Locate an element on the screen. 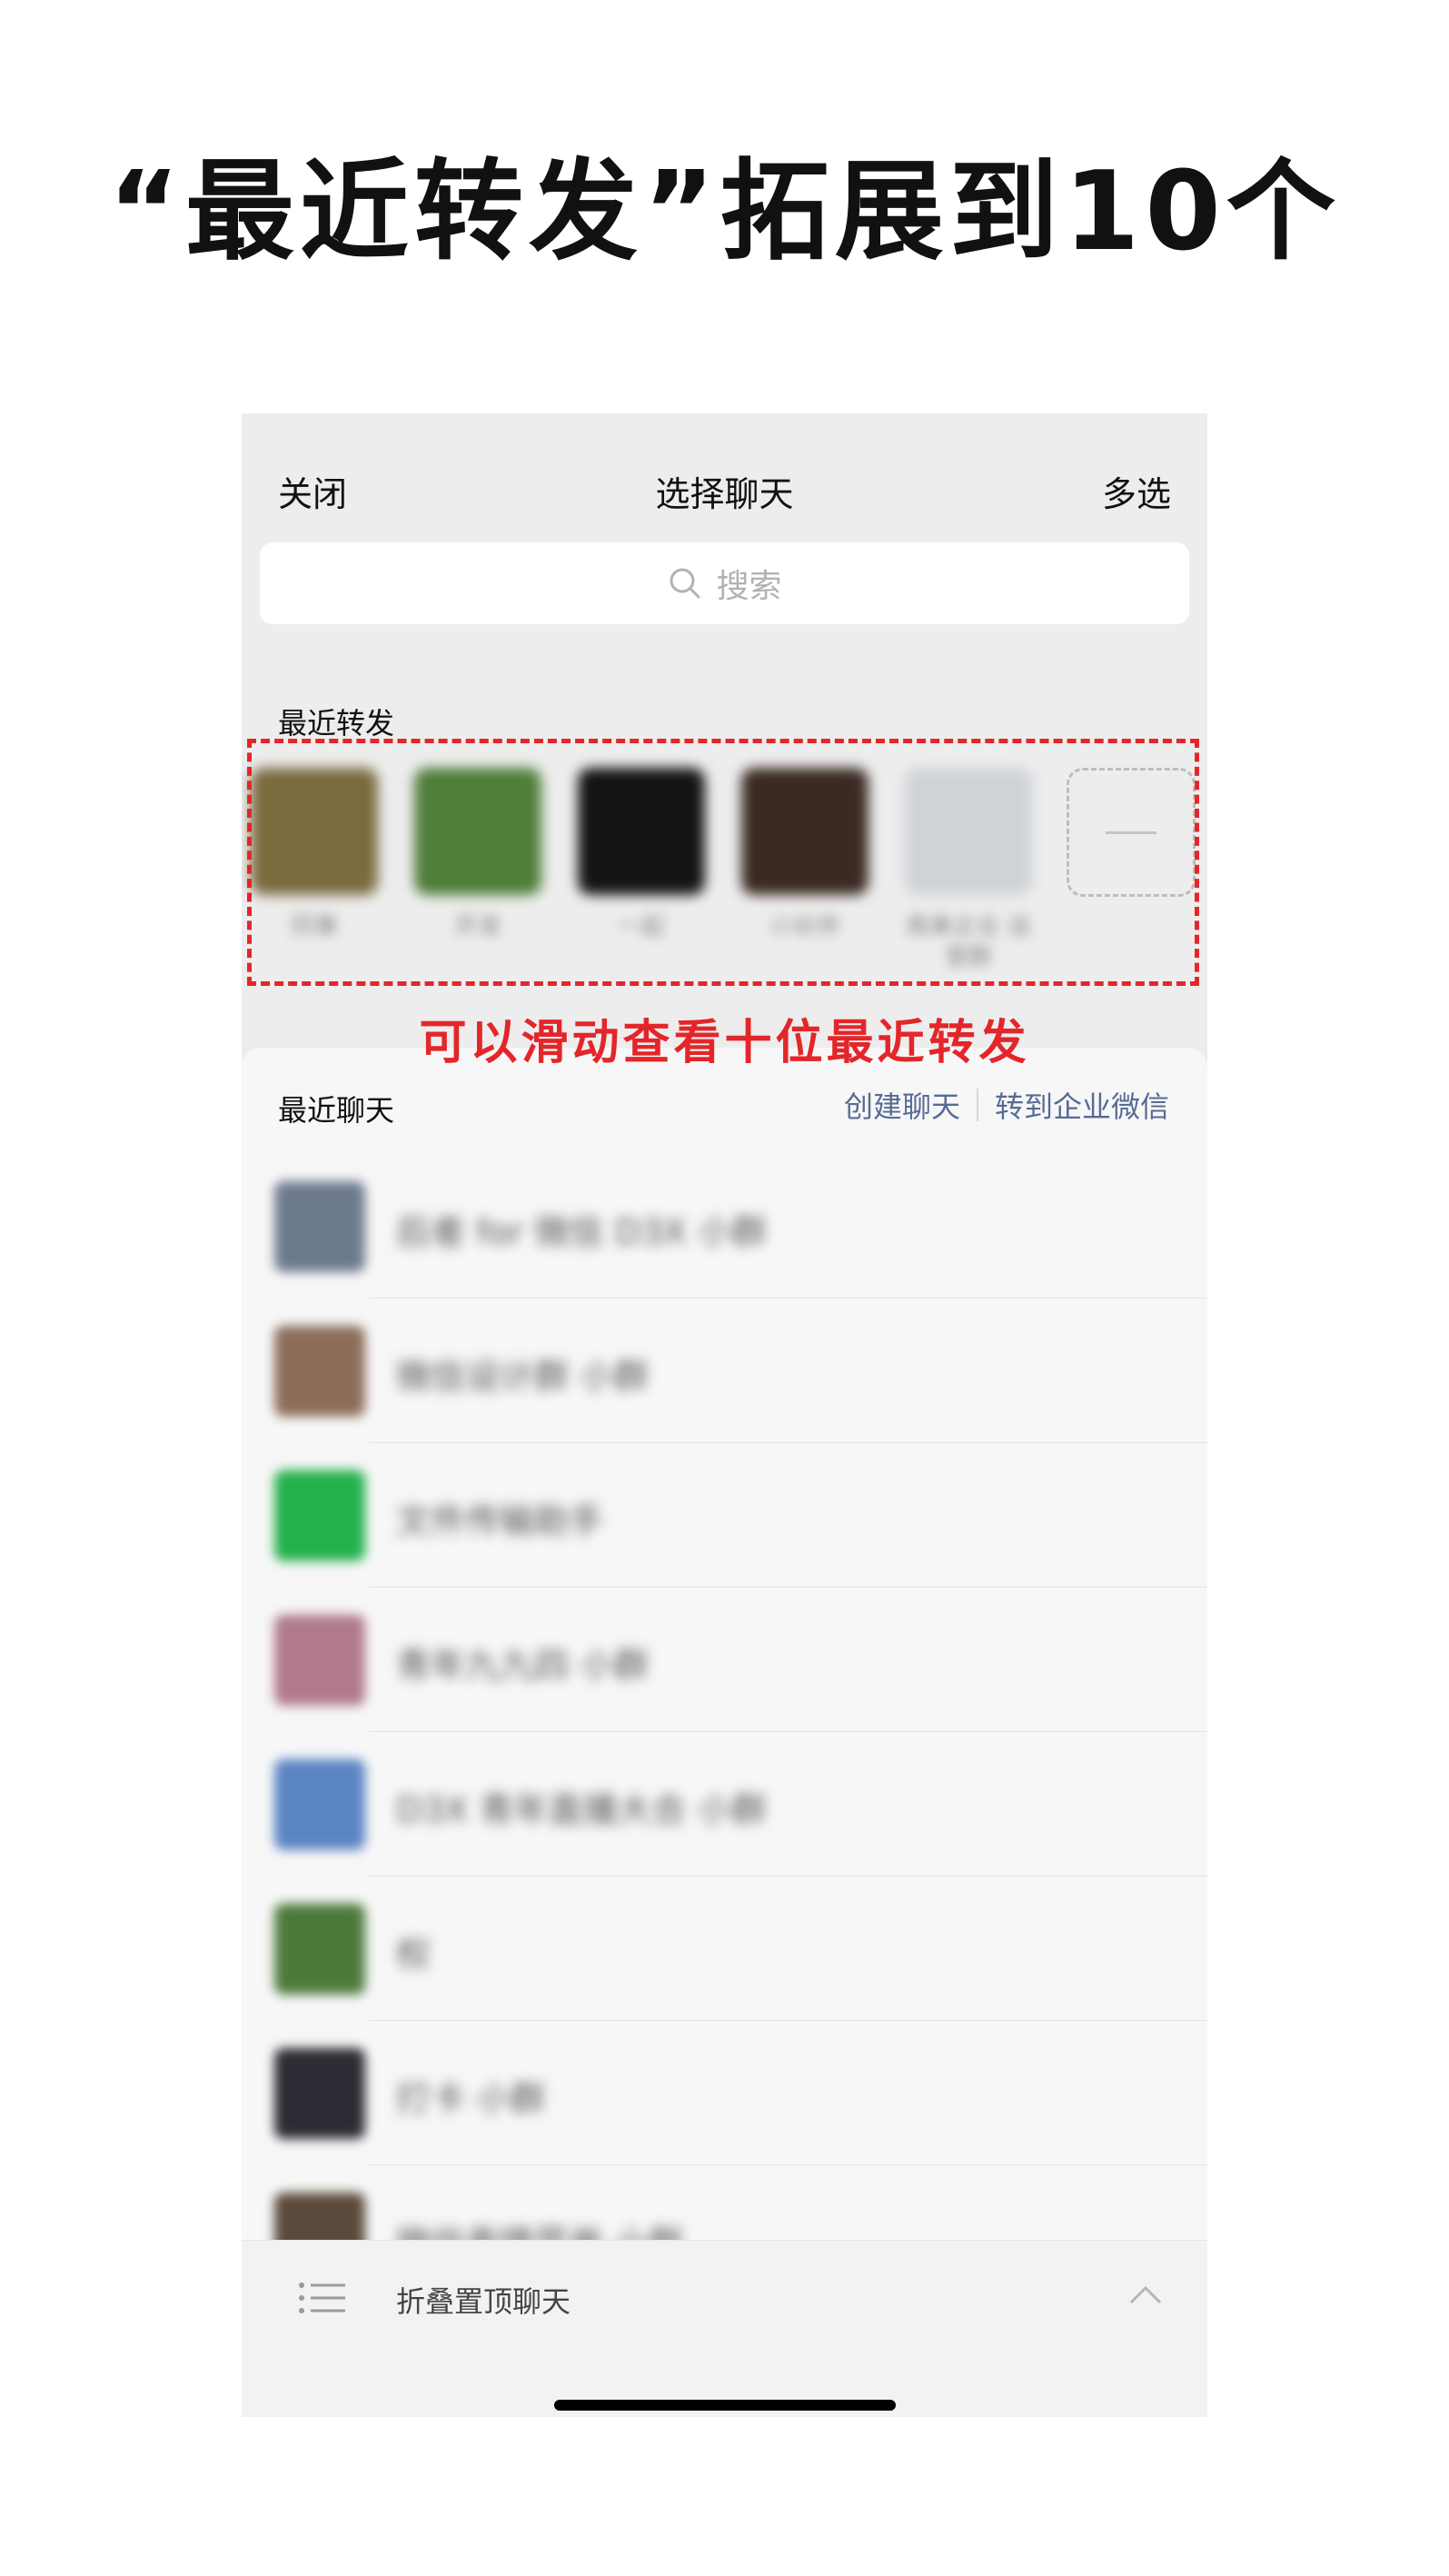 This screenshot has height=2576, width=1449. list-item: D3X 青年直播大合 小群 is located at coordinates (724, 1804).